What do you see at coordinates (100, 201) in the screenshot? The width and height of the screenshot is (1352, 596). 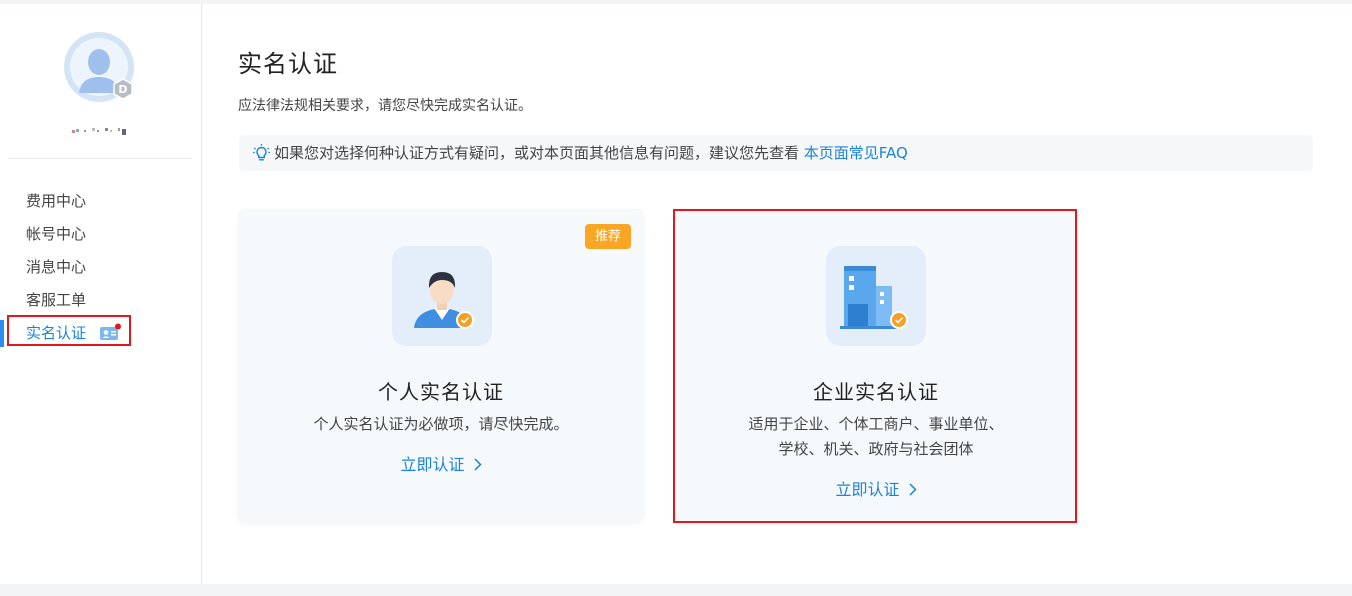 I see `sidebar-item-billing: 费用中心` at bounding box center [100, 201].